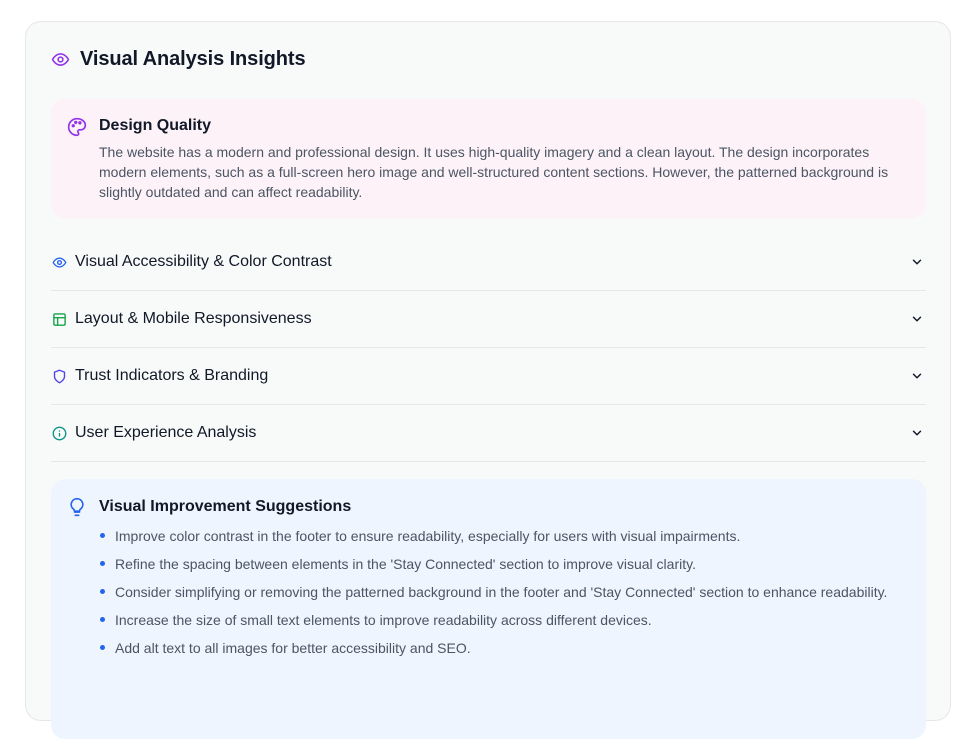  What do you see at coordinates (488, 262) in the screenshot?
I see `accordion-visual-accessibility: Visual Accessibility & Color Contrast` at bounding box center [488, 262].